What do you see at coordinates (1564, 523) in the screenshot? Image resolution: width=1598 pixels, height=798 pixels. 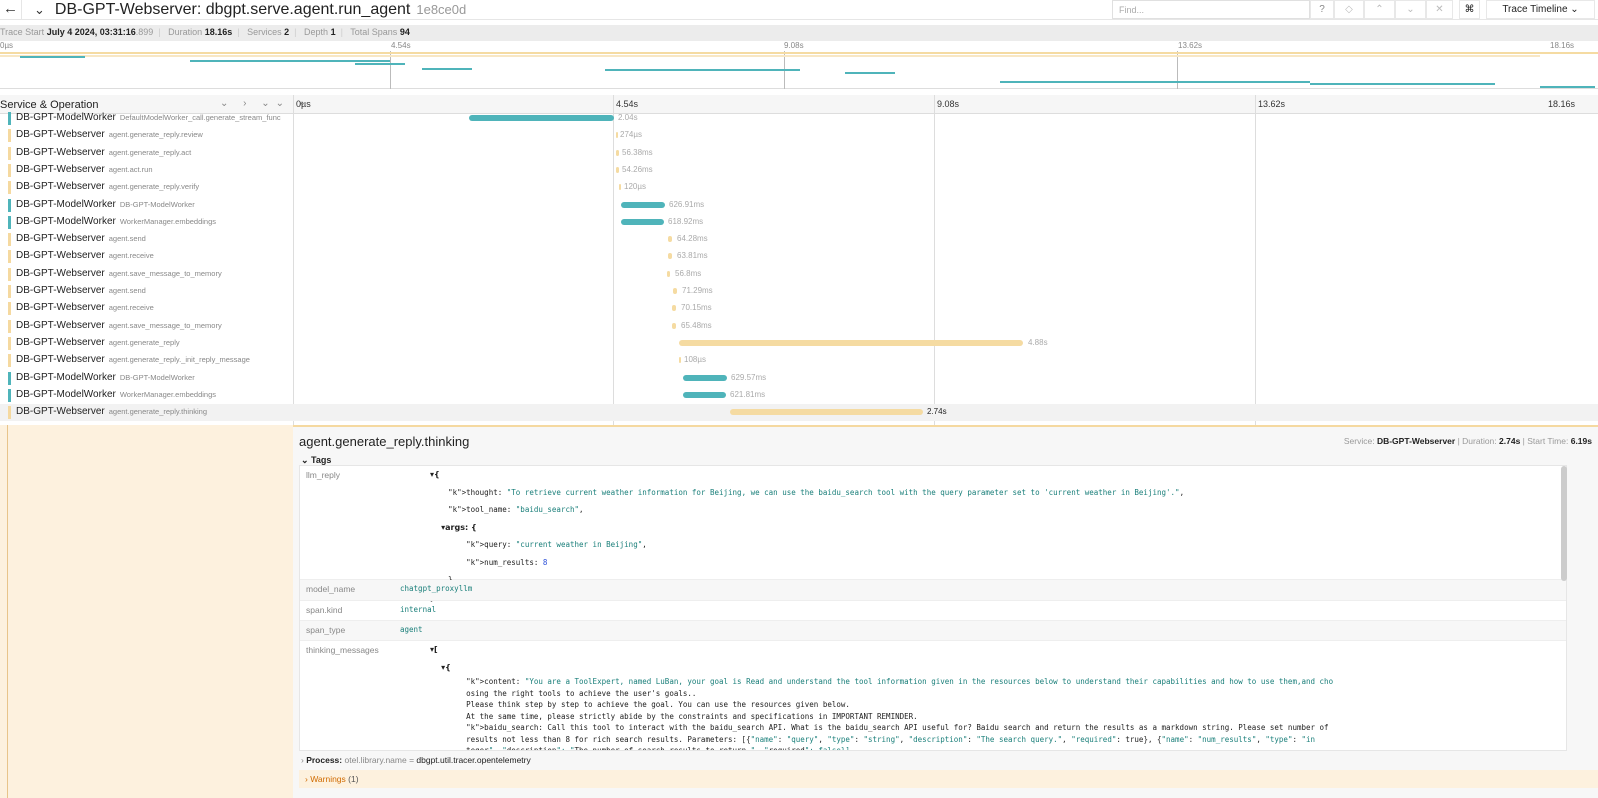 I see `tags-scrollbar` at bounding box center [1564, 523].